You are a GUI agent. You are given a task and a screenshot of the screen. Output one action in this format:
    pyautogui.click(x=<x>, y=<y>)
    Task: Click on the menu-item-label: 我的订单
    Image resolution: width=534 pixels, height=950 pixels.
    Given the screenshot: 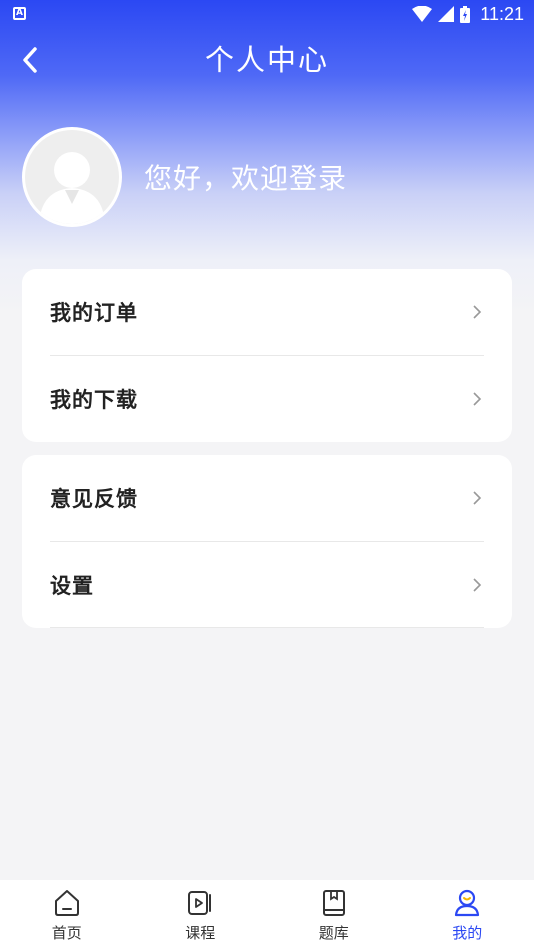 What is the action you would take?
    pyautogui.click(x=94, y=313)
    